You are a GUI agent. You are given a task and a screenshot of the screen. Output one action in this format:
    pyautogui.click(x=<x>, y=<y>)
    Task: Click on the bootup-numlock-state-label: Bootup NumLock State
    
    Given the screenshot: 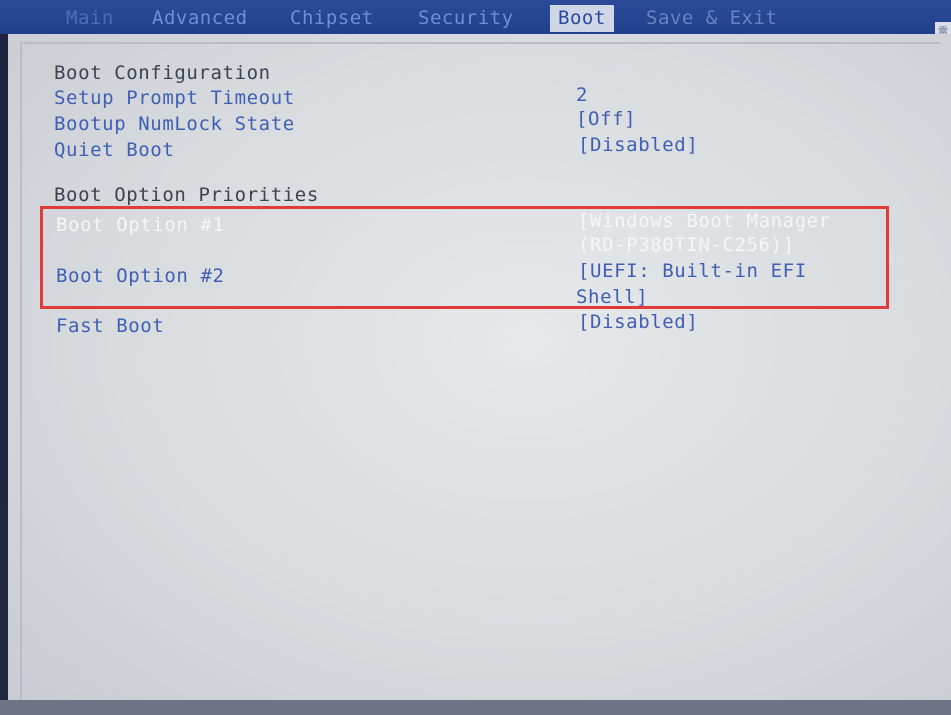 What is the action you would take?
    pyautogui.click(x=174, y=124)
    